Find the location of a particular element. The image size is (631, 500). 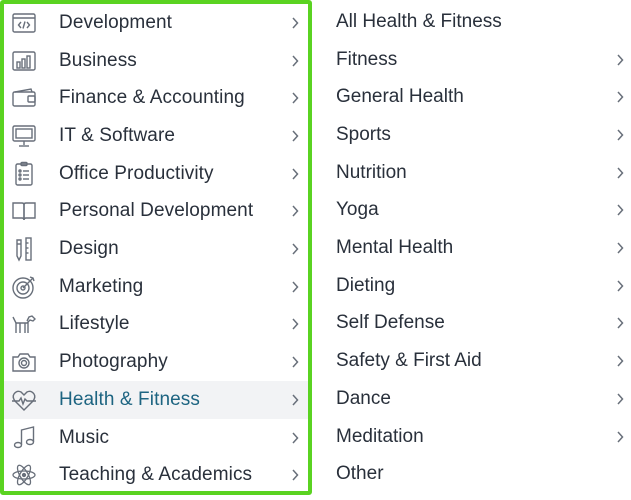

category-item-design: Design is located at coordinates (156, 249).